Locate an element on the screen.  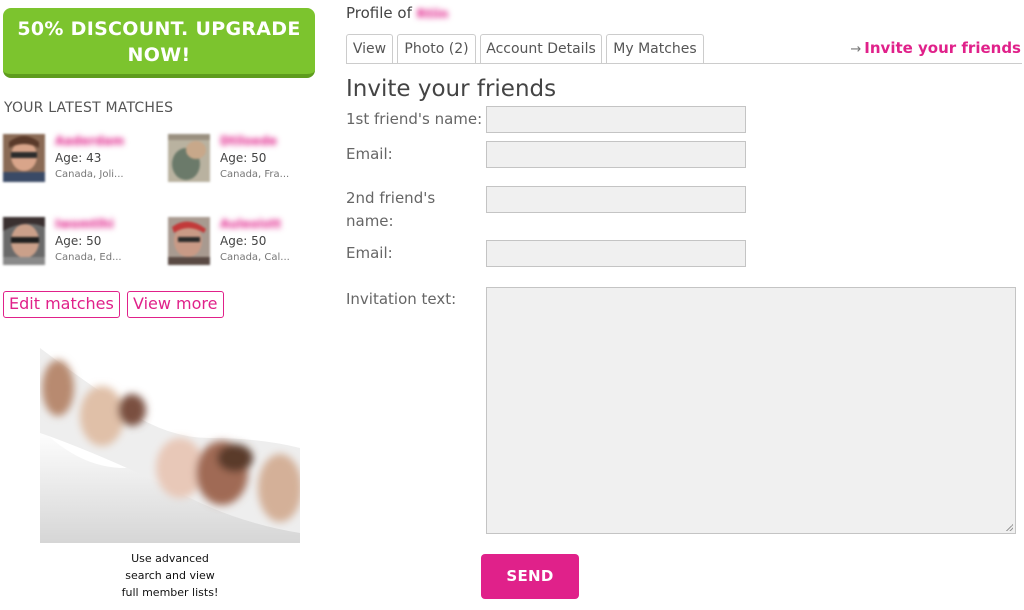
match-name: Dtiloede is located at coordinates (253, 141).